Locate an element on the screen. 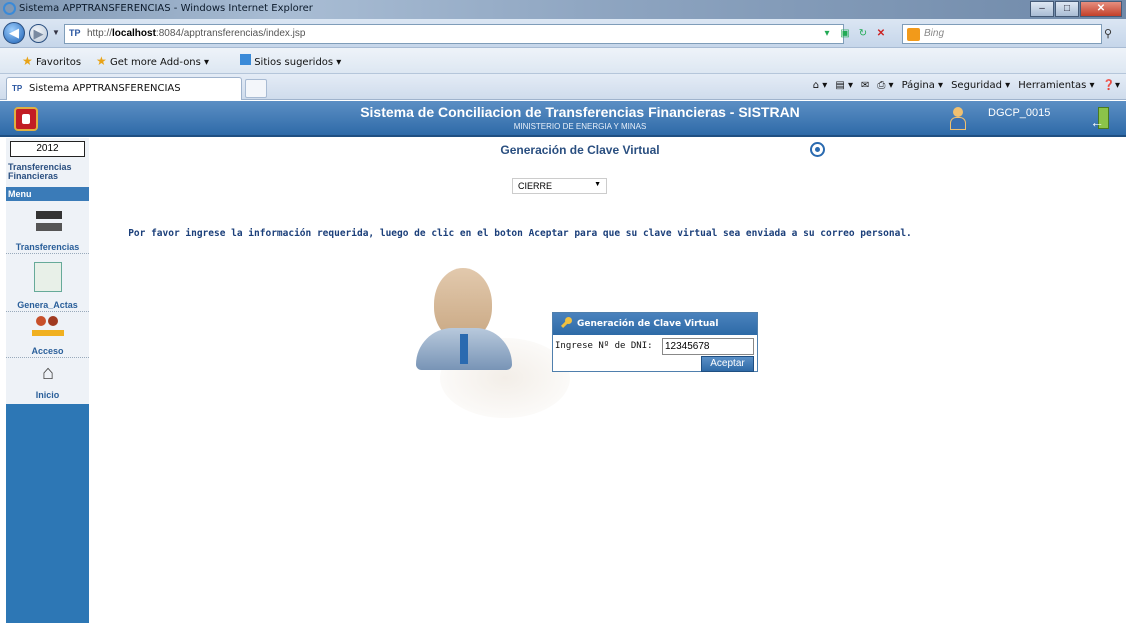 Image resolution: width=1126 pixels, height=623 pixels. users-access-icon is located at coordinates (48, 329).